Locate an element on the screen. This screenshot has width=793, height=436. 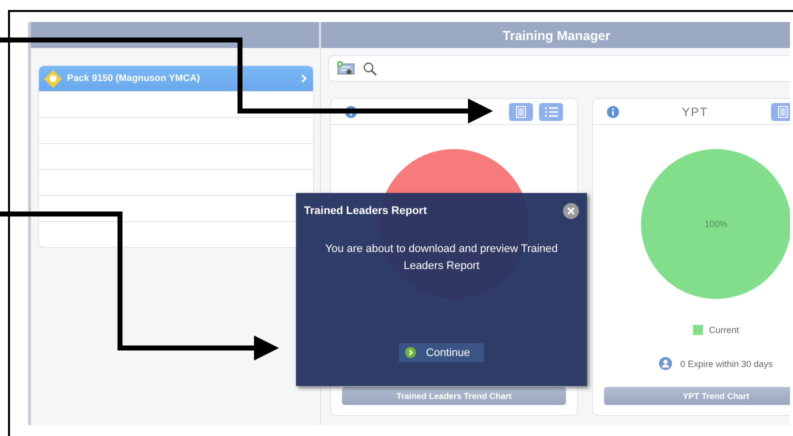
continue-button: Continue is located at coordinates (441, 352).